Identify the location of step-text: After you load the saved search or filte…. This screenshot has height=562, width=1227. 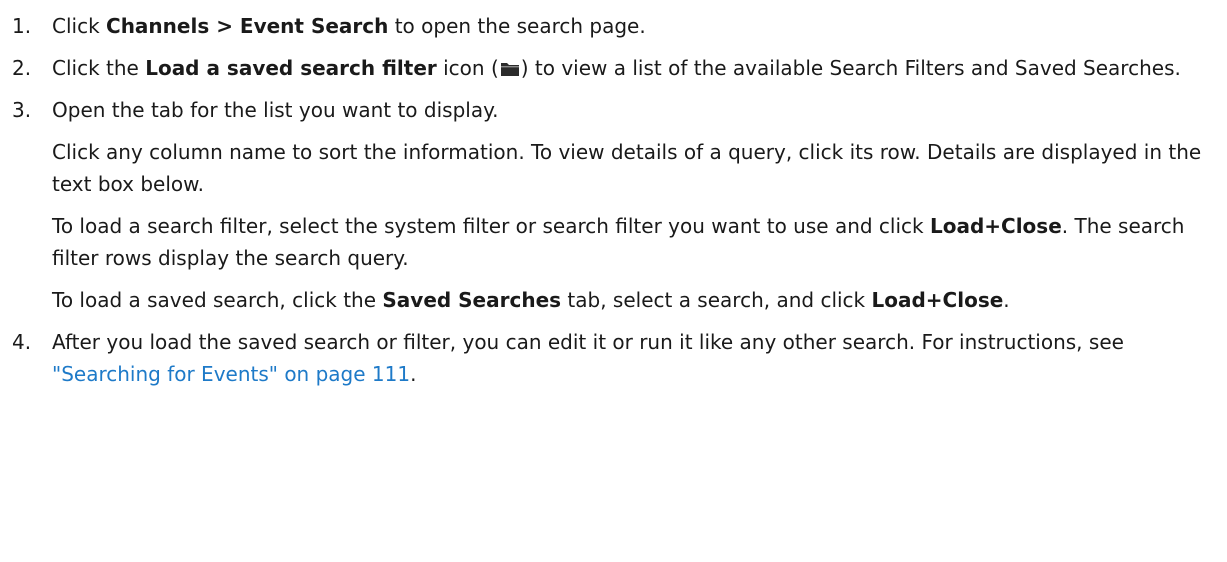
(588, 342).